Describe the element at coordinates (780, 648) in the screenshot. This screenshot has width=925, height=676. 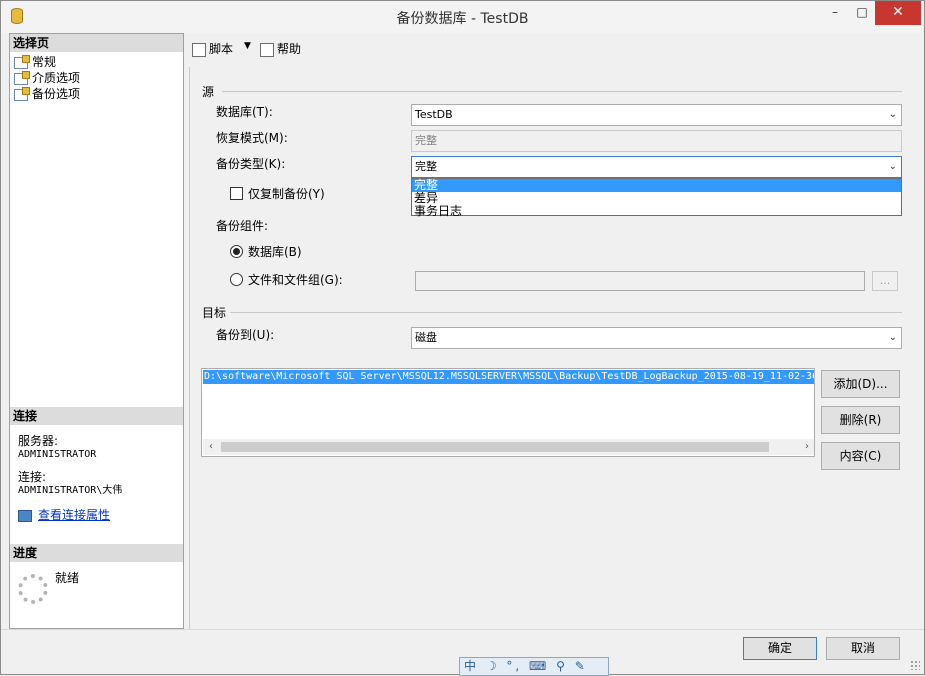
I see `ok-button: 确定` at that location.